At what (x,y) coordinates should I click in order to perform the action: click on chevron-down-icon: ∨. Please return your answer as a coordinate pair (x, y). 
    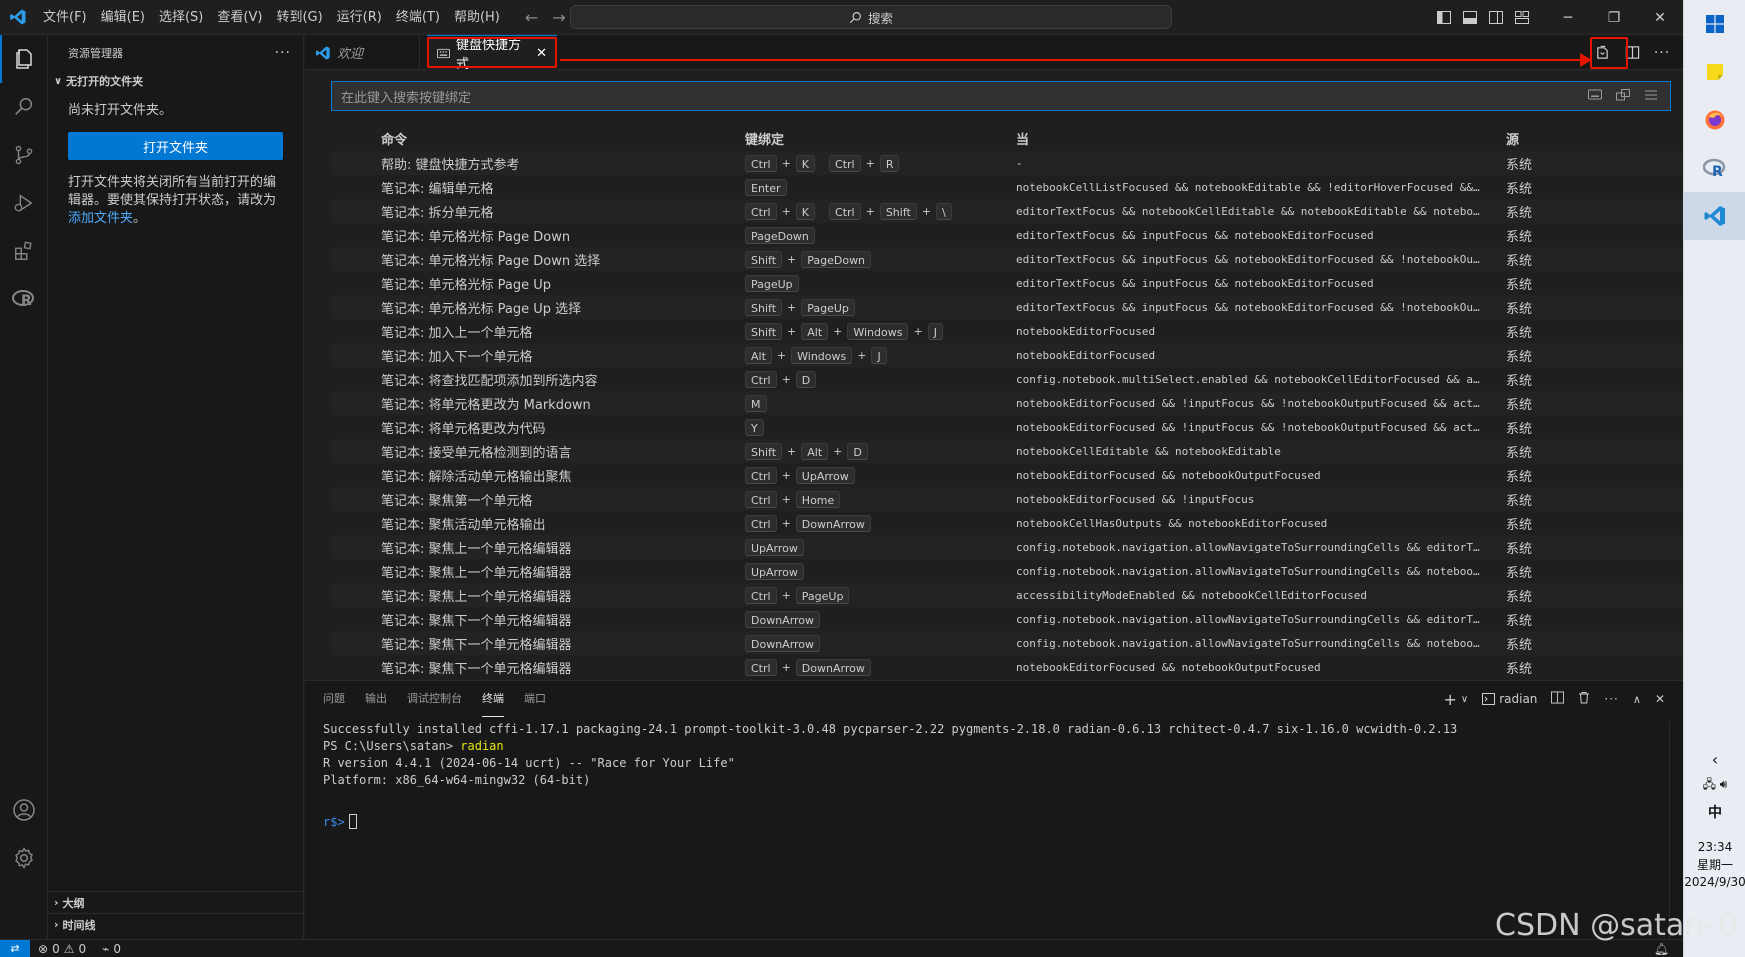
    Looking at the image, I should click on (1464, 699).